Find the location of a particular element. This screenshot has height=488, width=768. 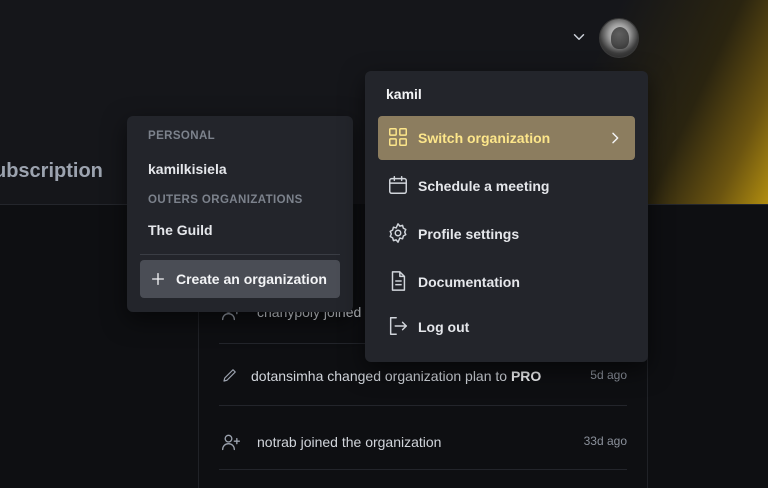

activity-time: 33d ago is located at coordinates (605, 441).